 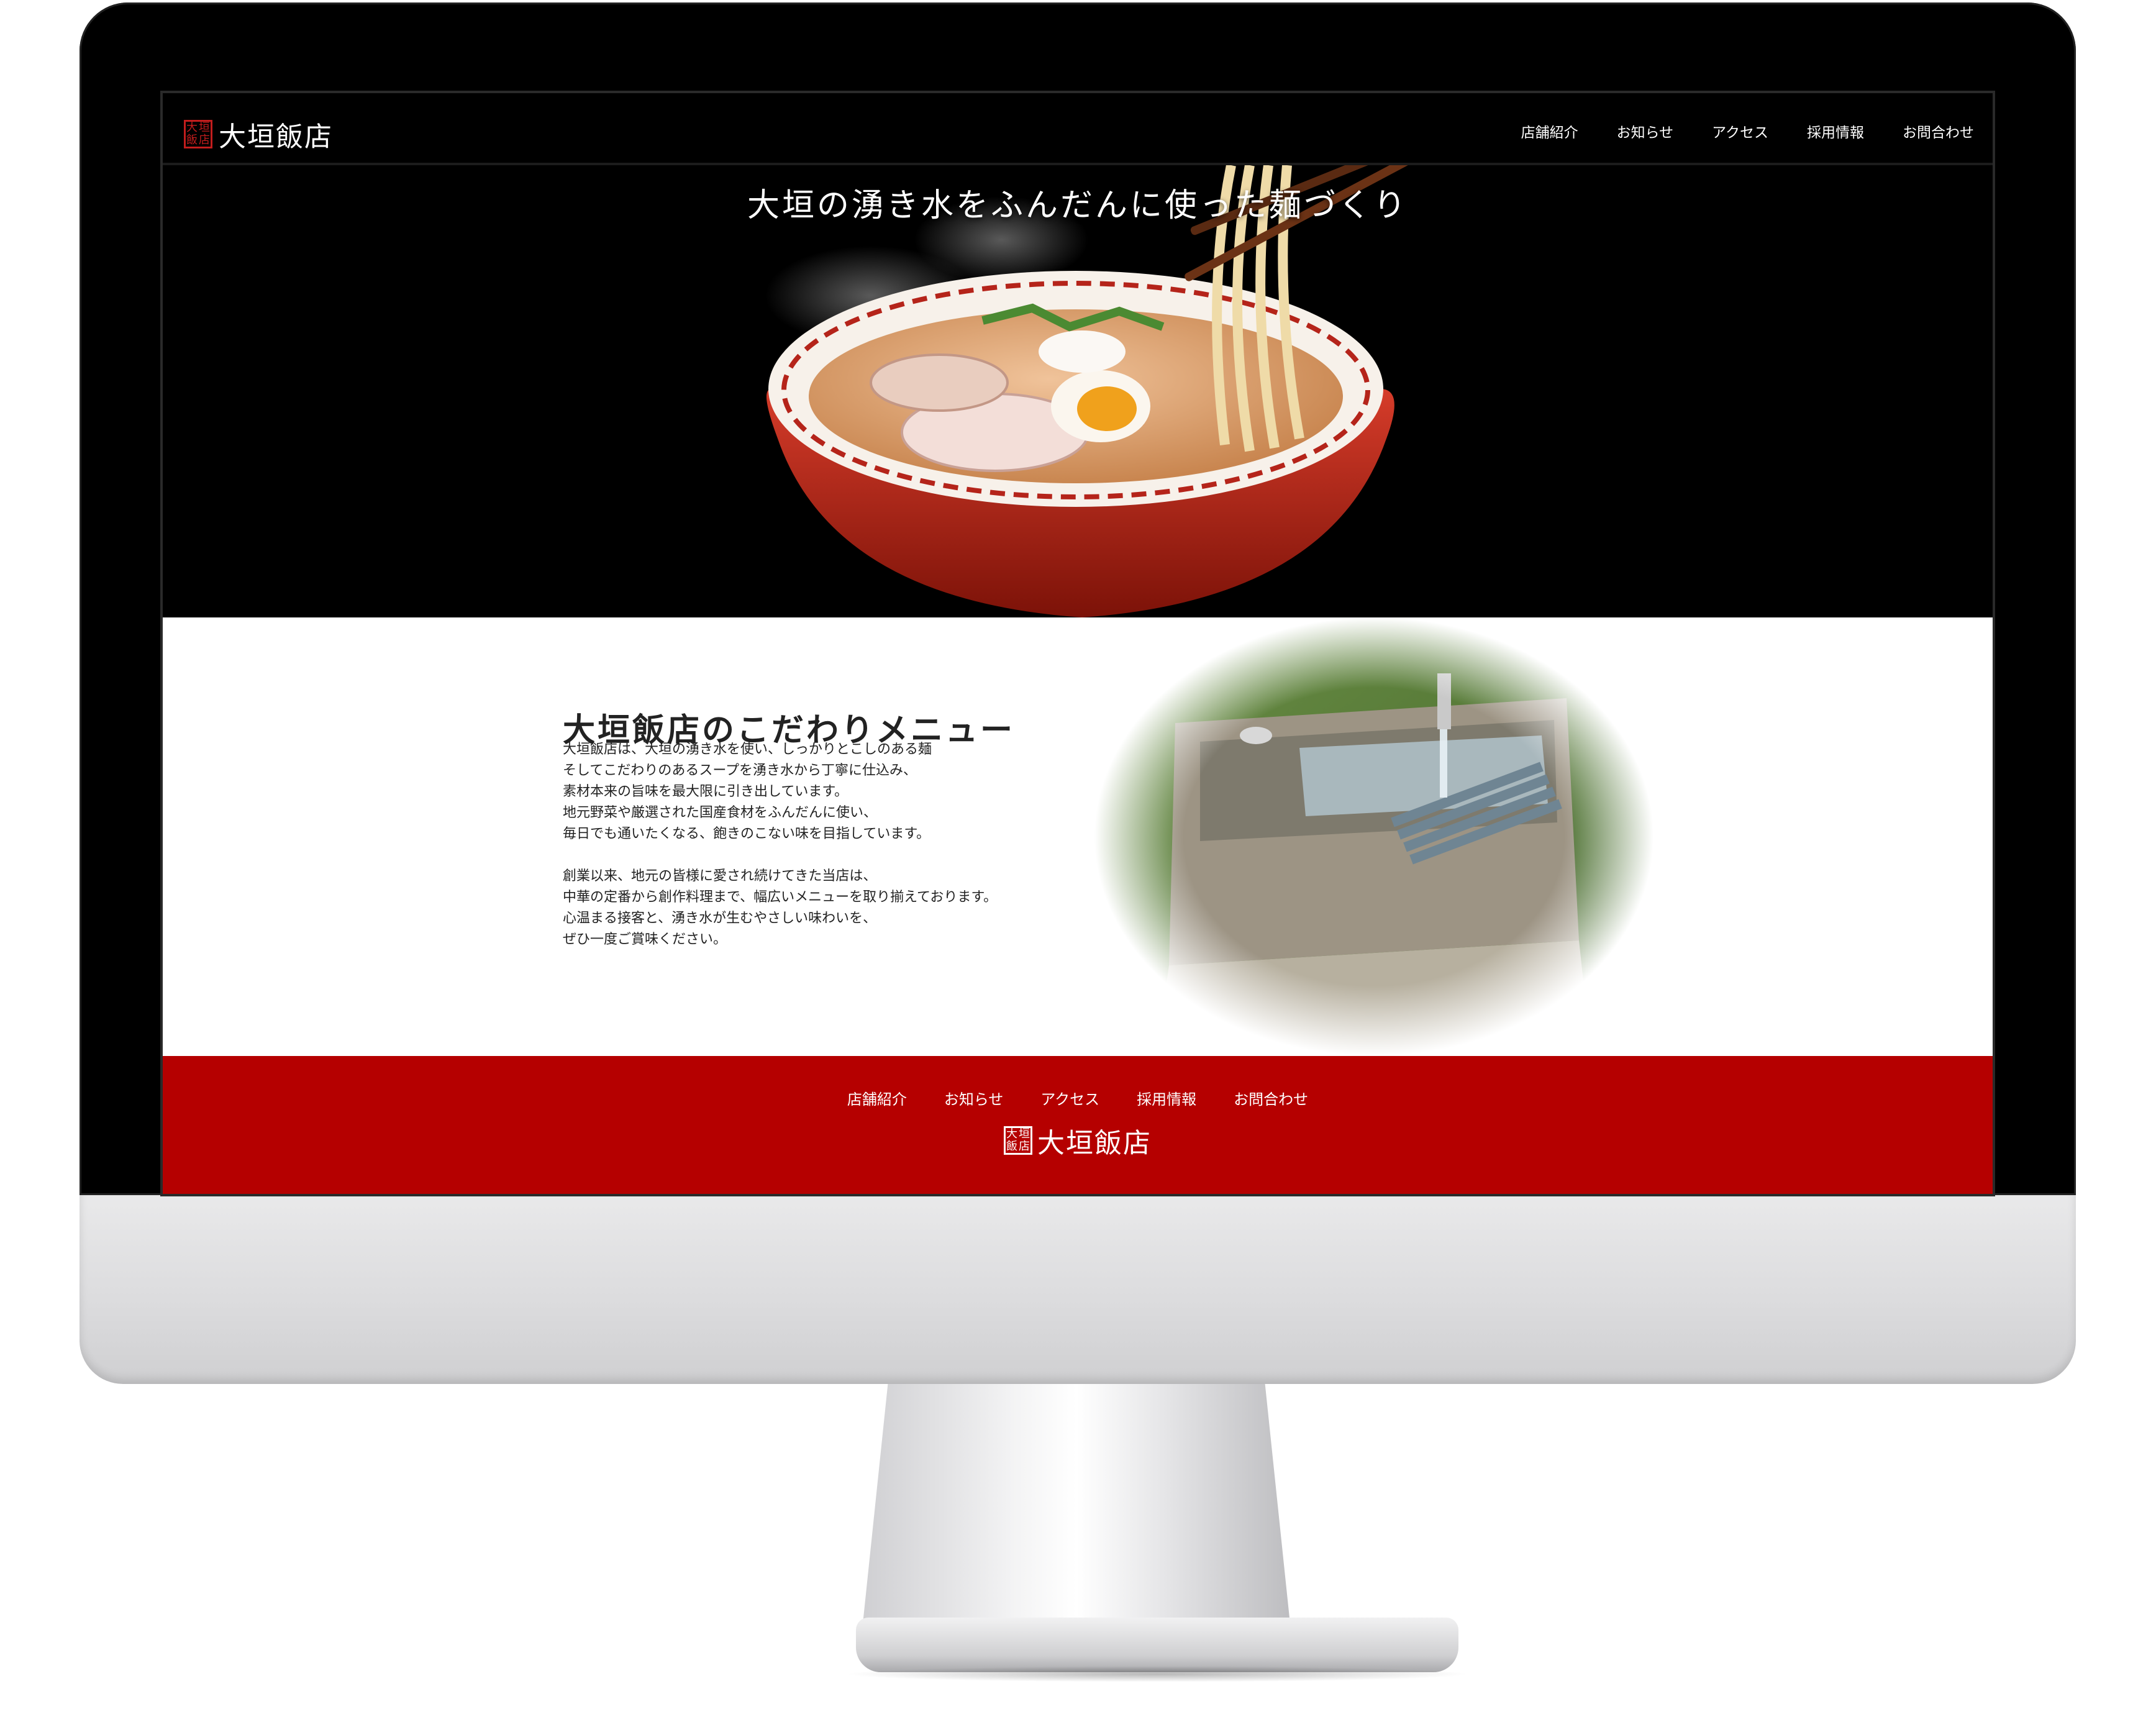 What do you see at coordinates (1835, 131) in the screenshot?
I see `nav-item-recruit: 採用情報` at bounding box center [1835, 131].